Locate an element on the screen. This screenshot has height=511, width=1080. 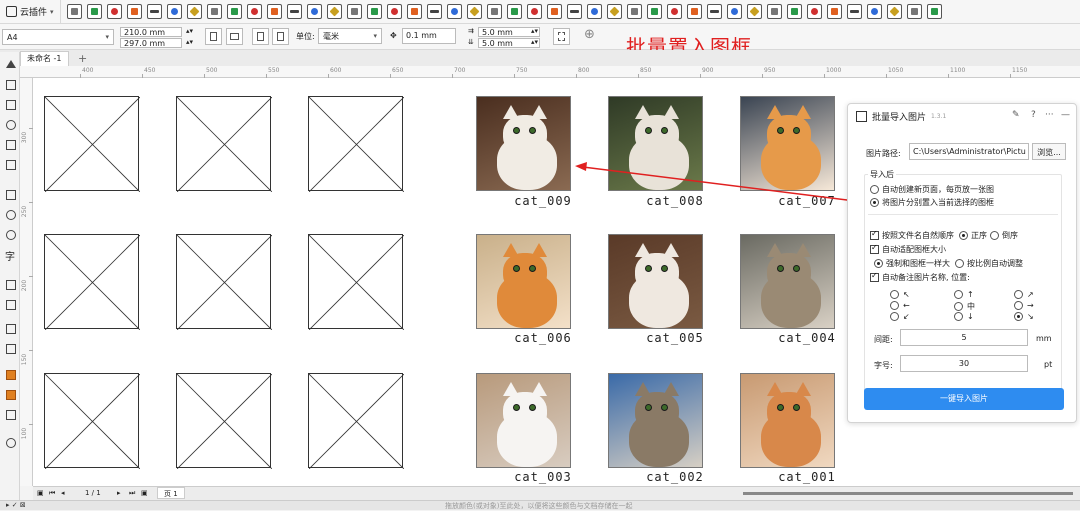
pin-icon: ✎ is located at coordinates (1016, 115).